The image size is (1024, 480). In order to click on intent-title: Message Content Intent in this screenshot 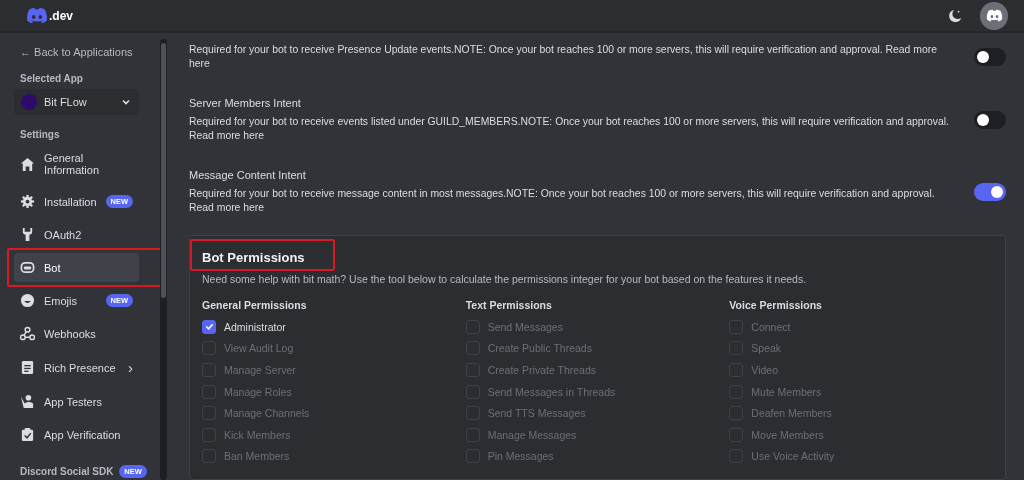, I will do `click(248, 175)`.